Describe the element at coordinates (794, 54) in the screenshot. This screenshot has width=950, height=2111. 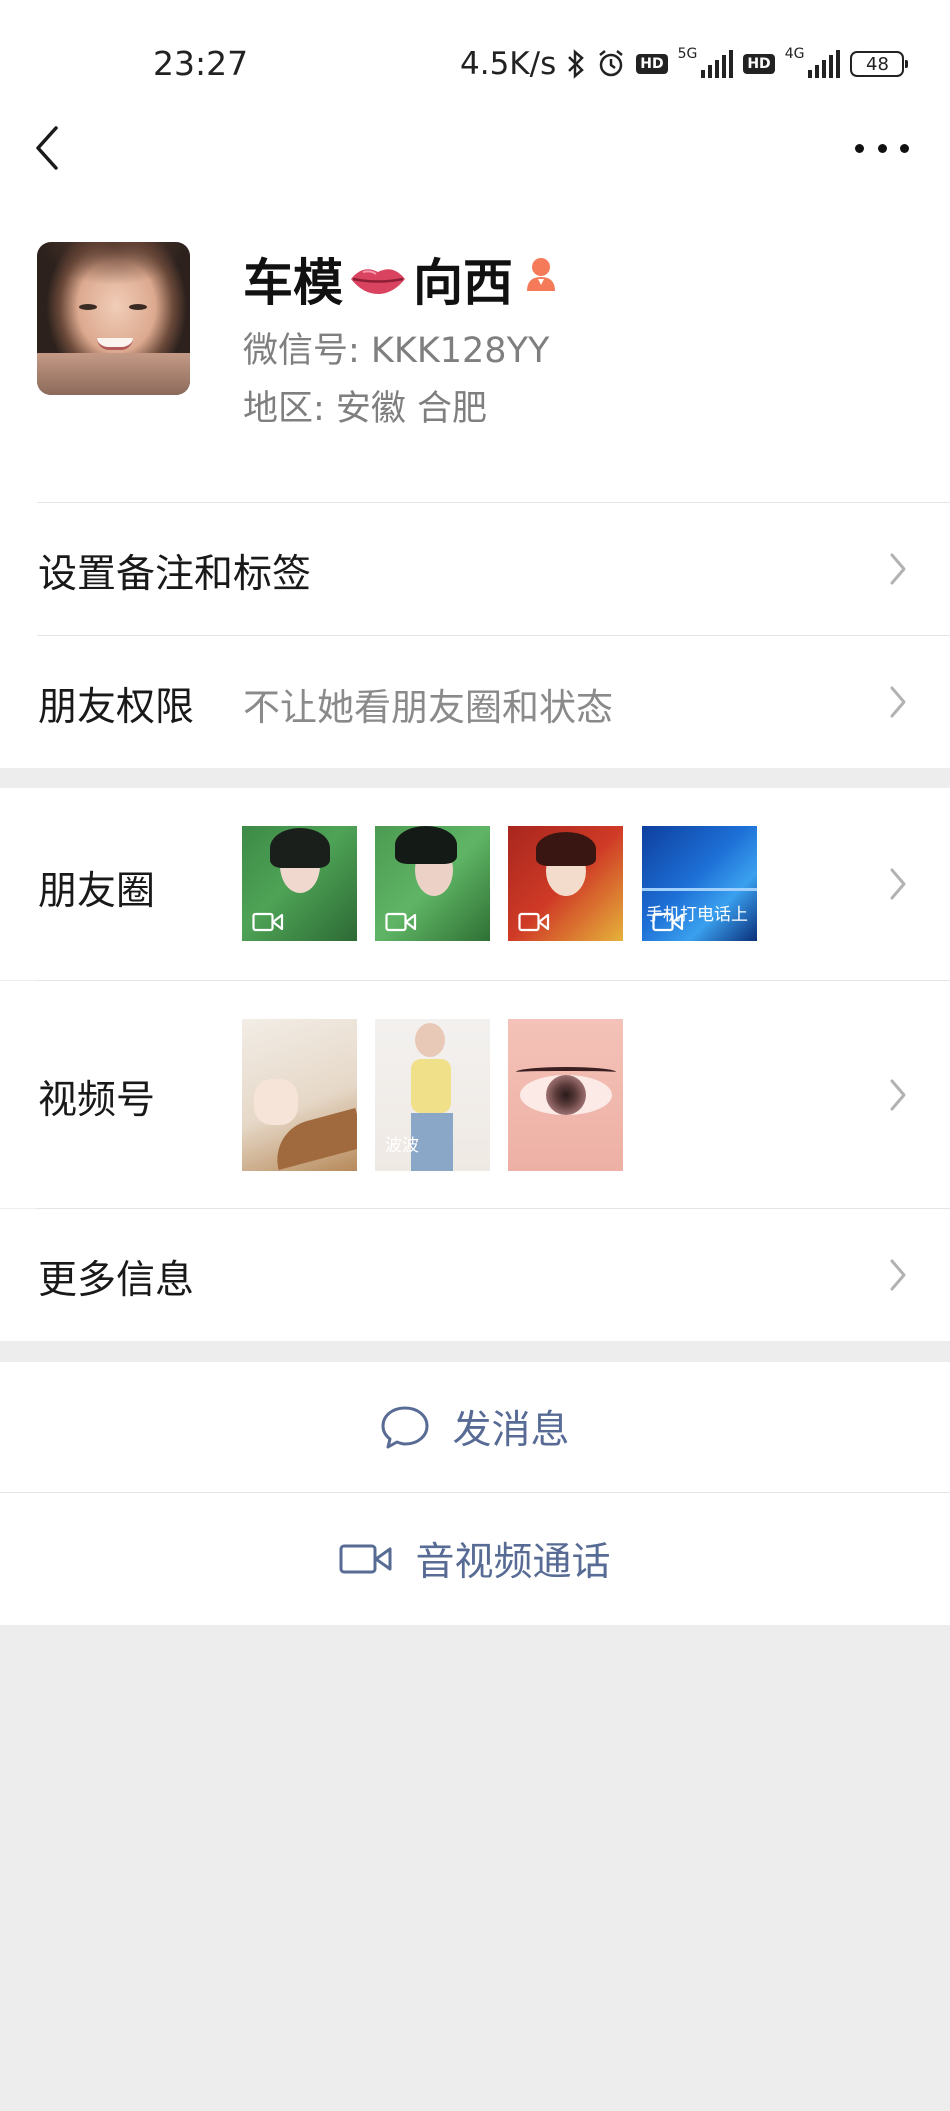
I see `sim2-generation: 4G` at that location.